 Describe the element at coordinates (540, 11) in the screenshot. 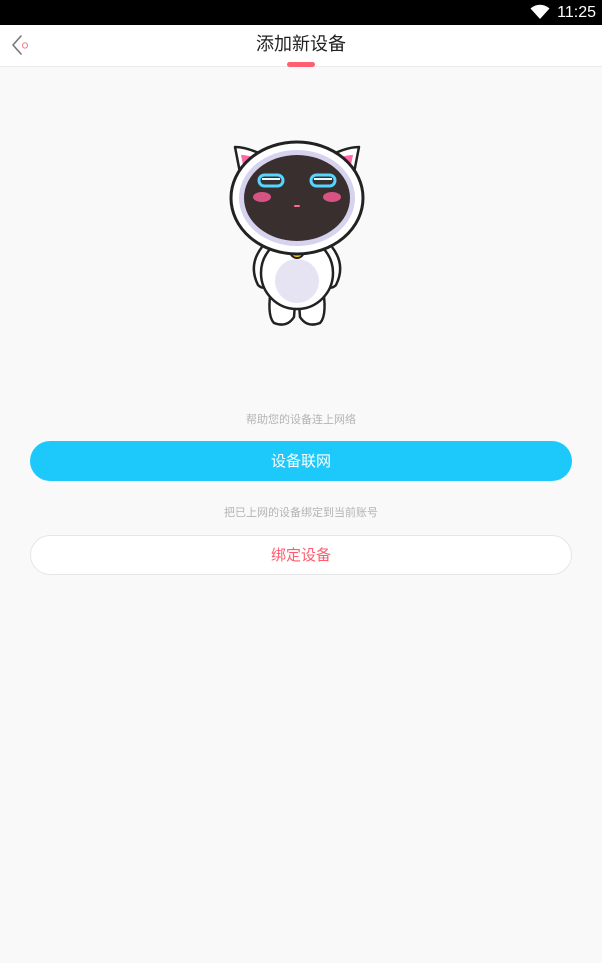

I see `wifi-icon` at that location.